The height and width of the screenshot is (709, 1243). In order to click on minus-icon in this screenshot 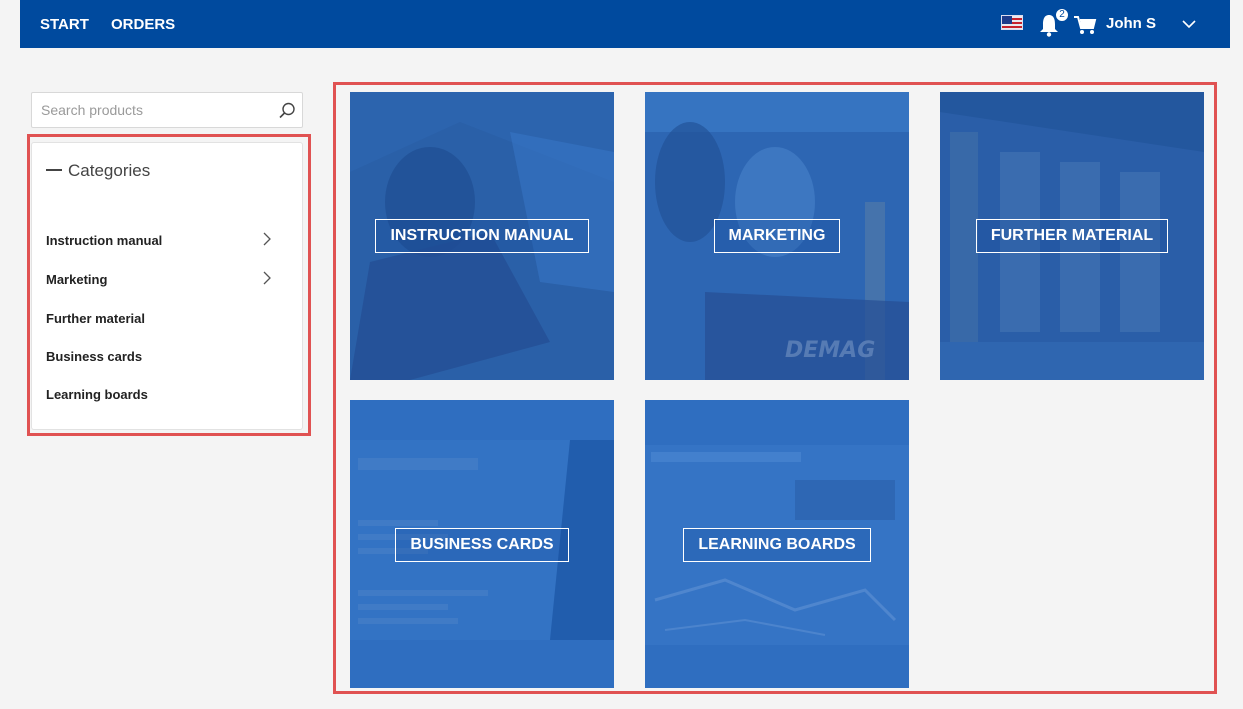, I will do `click(54, 169)`.